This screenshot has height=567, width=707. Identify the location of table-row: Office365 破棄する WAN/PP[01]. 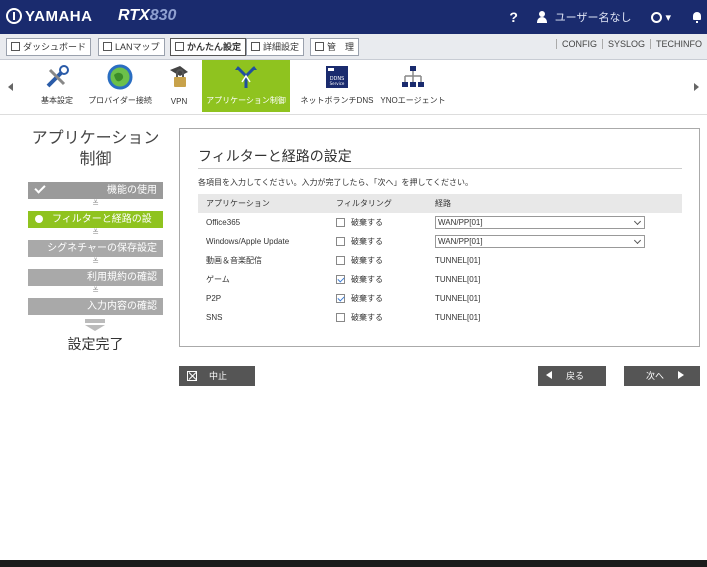
(440, 222).